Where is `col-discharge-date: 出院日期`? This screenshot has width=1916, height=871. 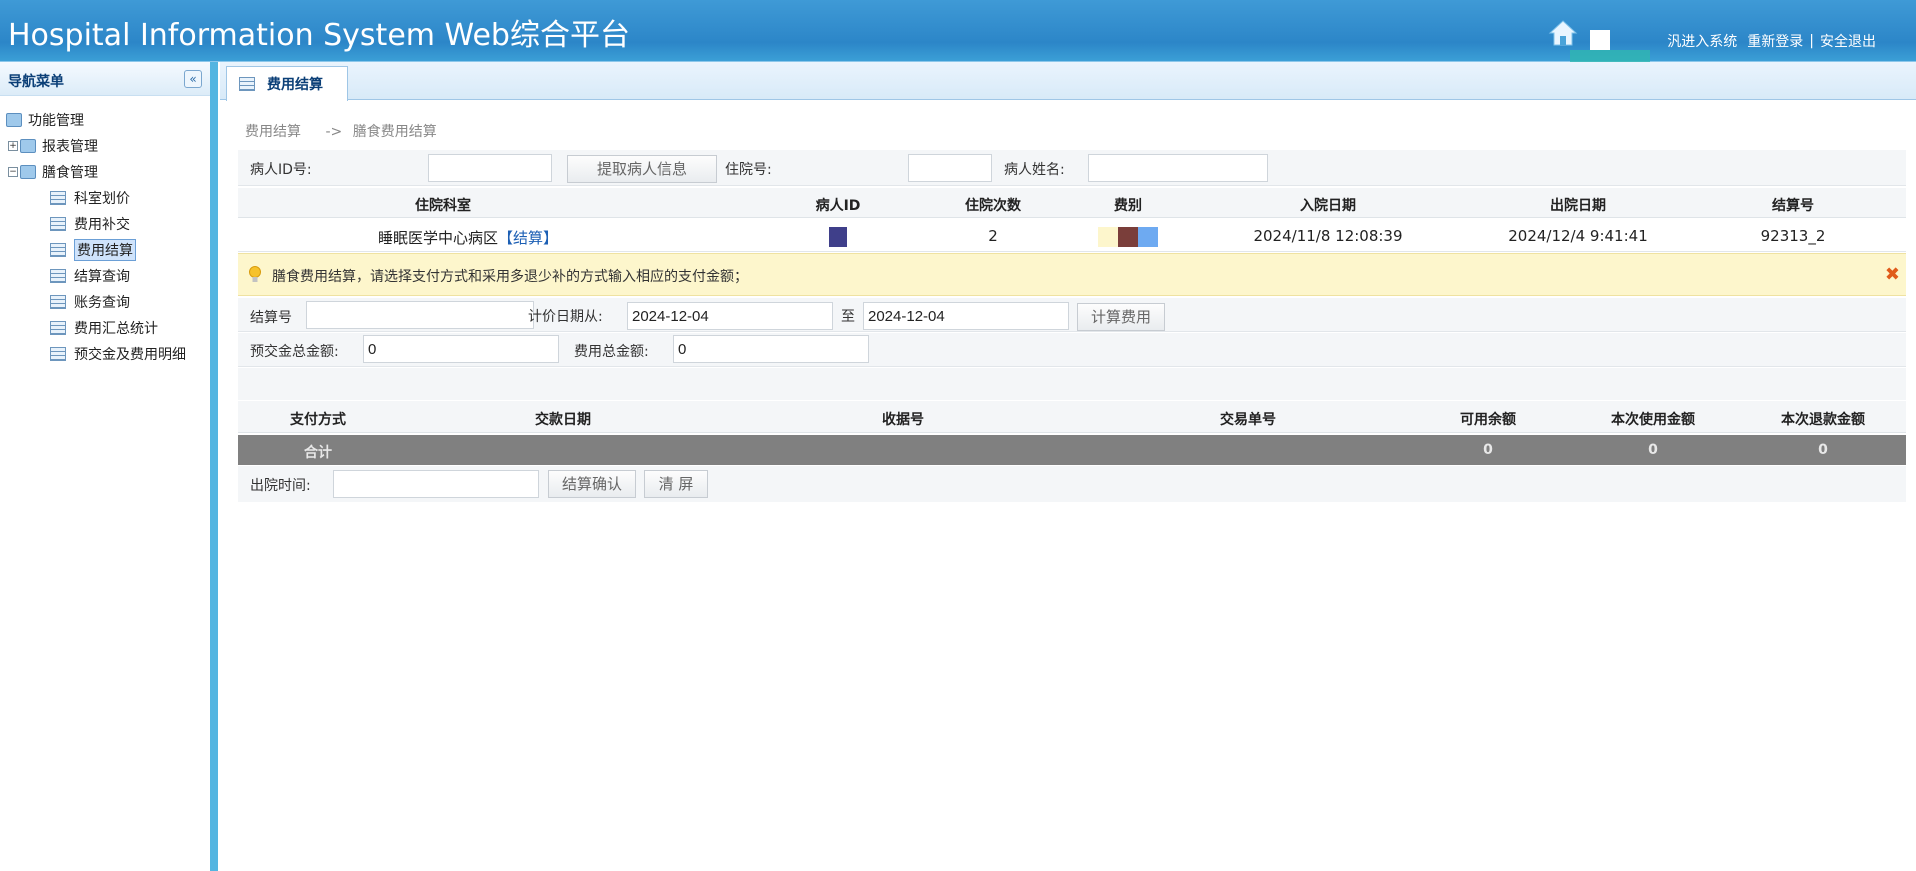
col-discharge-date: 出院日期 is located at coordinates (1578, 206).